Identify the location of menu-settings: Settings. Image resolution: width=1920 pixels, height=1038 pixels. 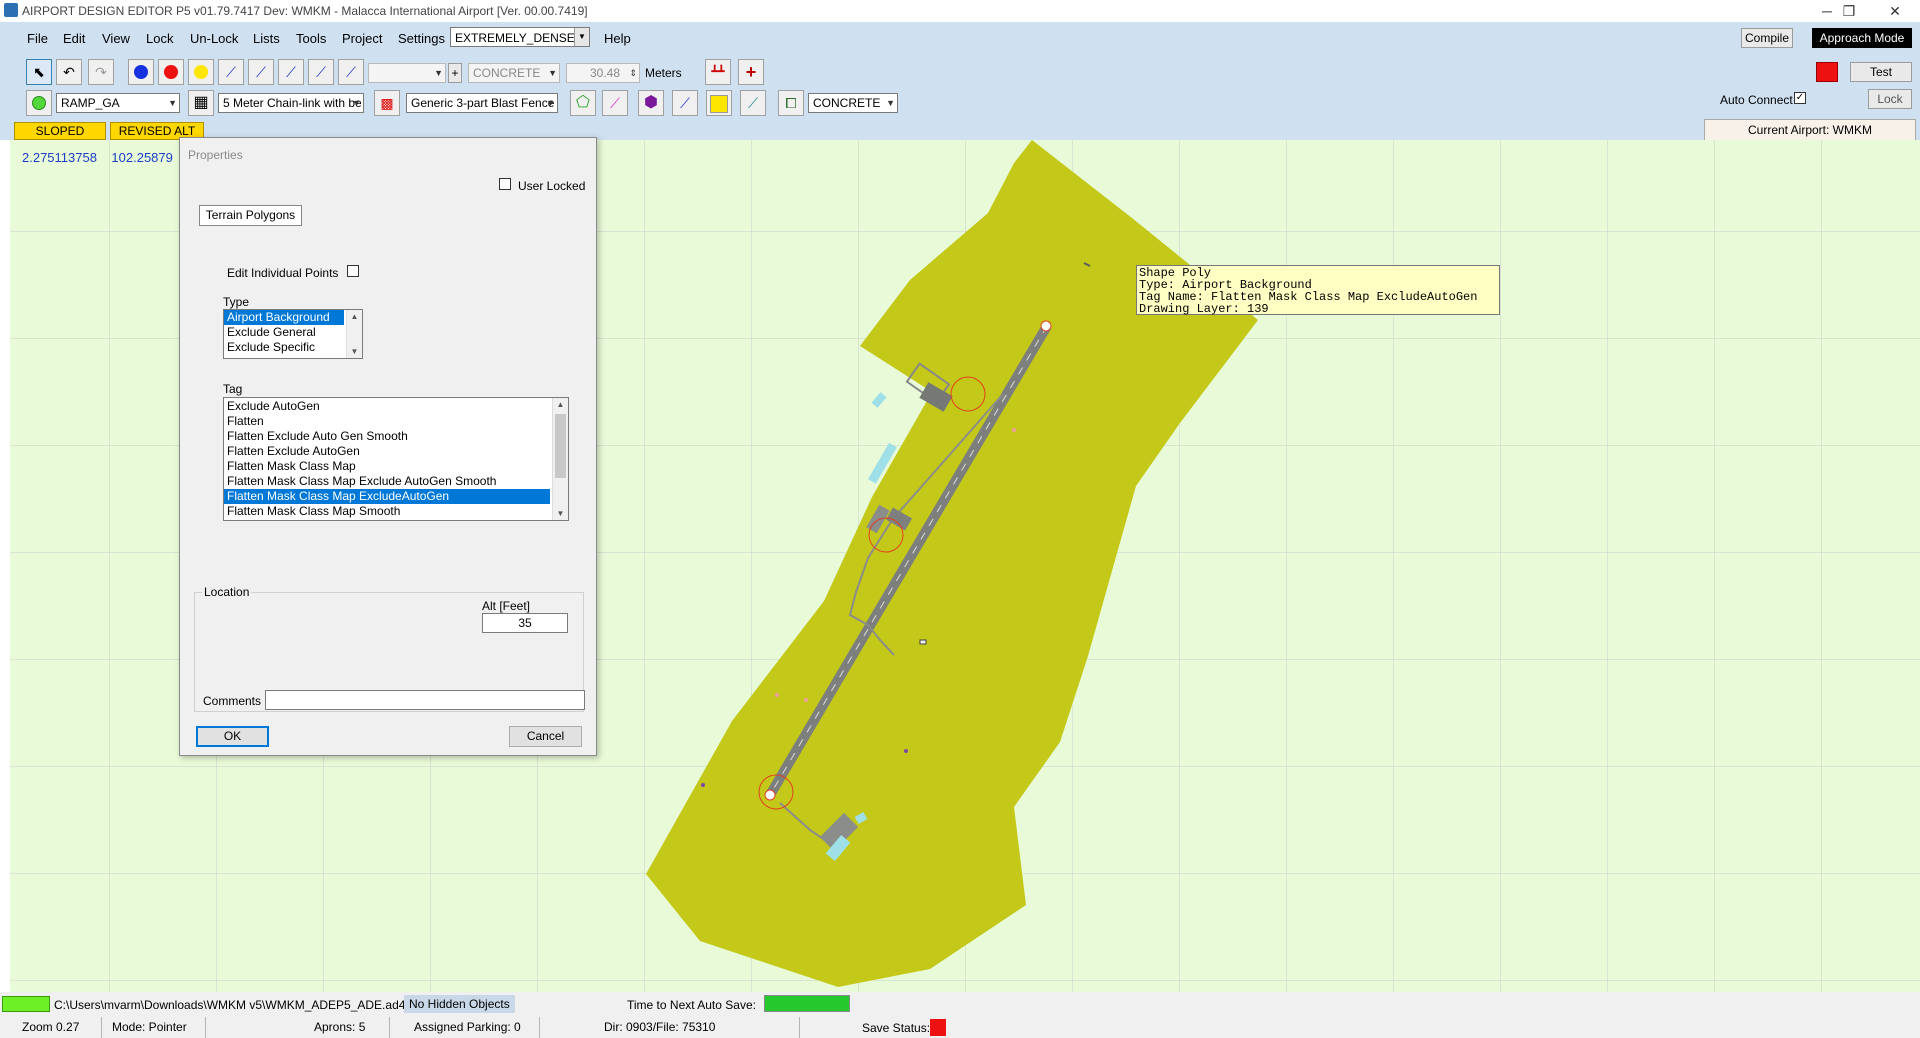
(421, 38).